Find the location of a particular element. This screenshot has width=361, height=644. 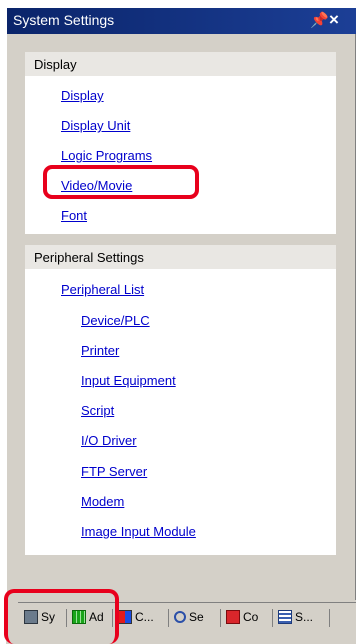

tab-label: Co is located at coordinates (251, 617).